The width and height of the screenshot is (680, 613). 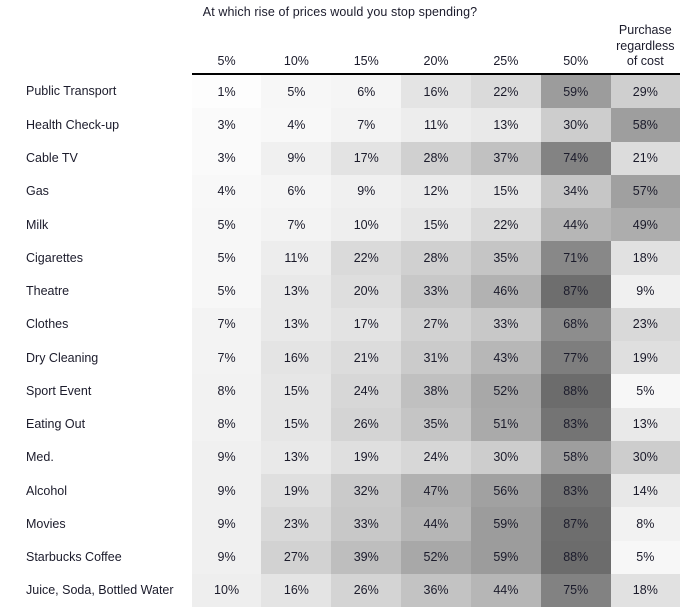 What do you see at coordinates (505, 457) in the screenshot?
I see `heatmap-cell: 30%` at bounding box center [505, 457].